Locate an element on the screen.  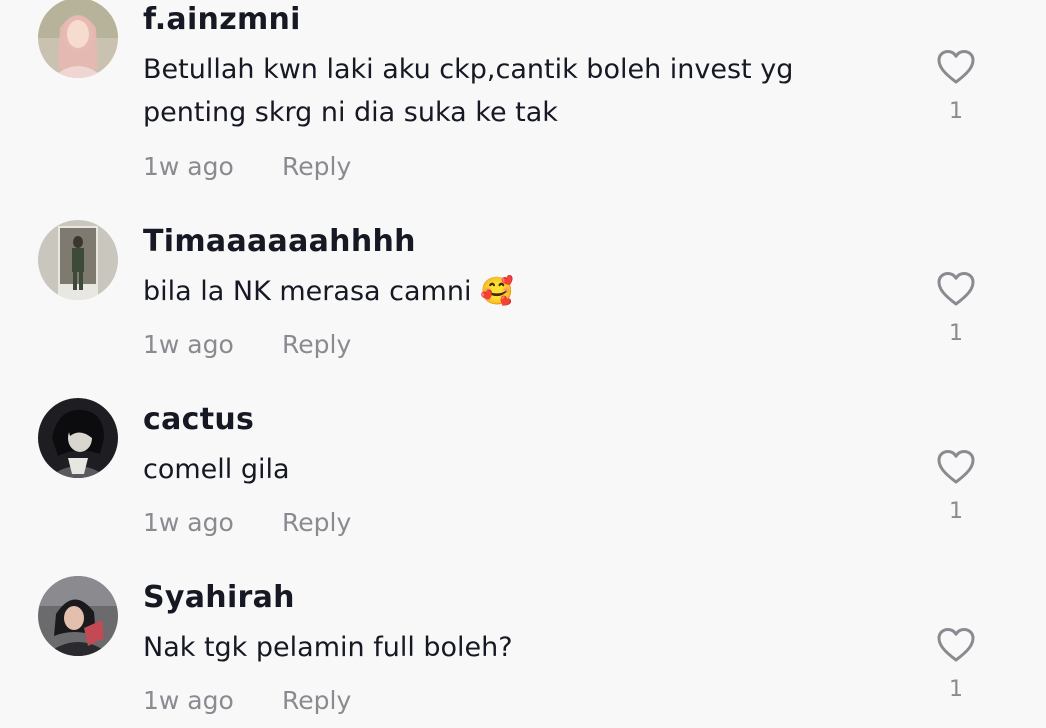
comment-username: Timaaaaaahhhh is located at coordinates (279, 241).